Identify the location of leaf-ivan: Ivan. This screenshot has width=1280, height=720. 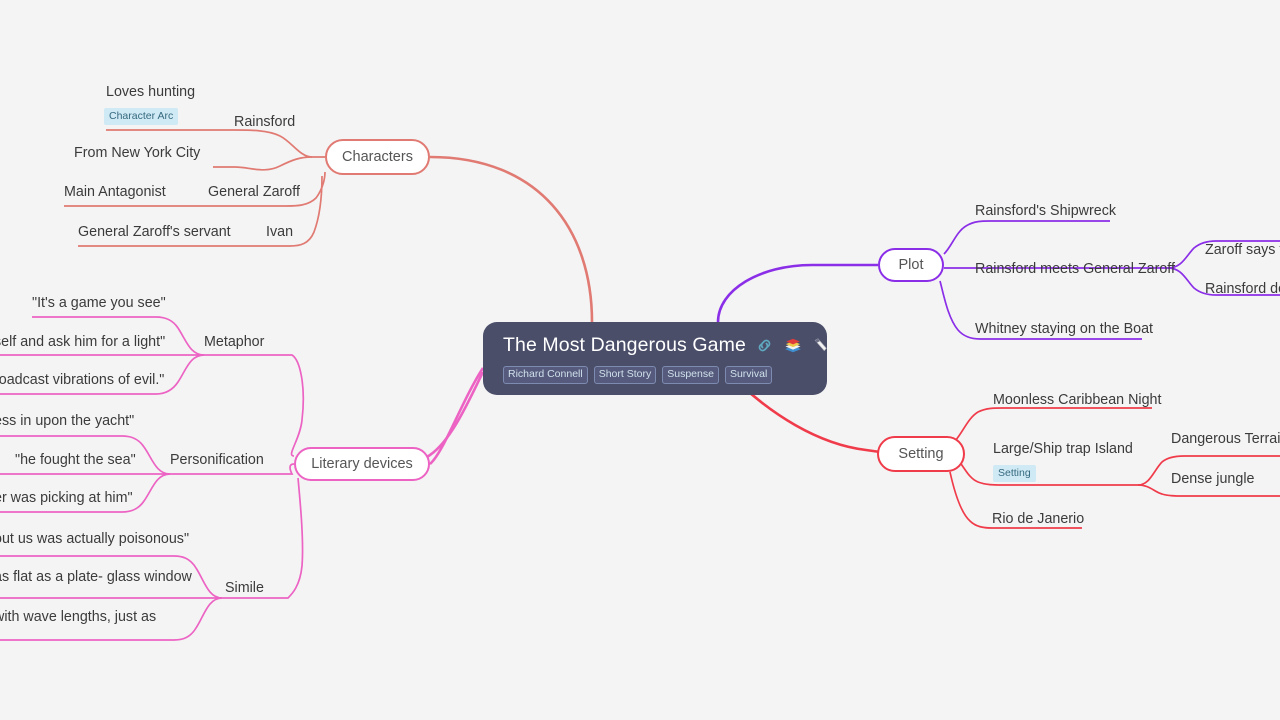
(279, 232).